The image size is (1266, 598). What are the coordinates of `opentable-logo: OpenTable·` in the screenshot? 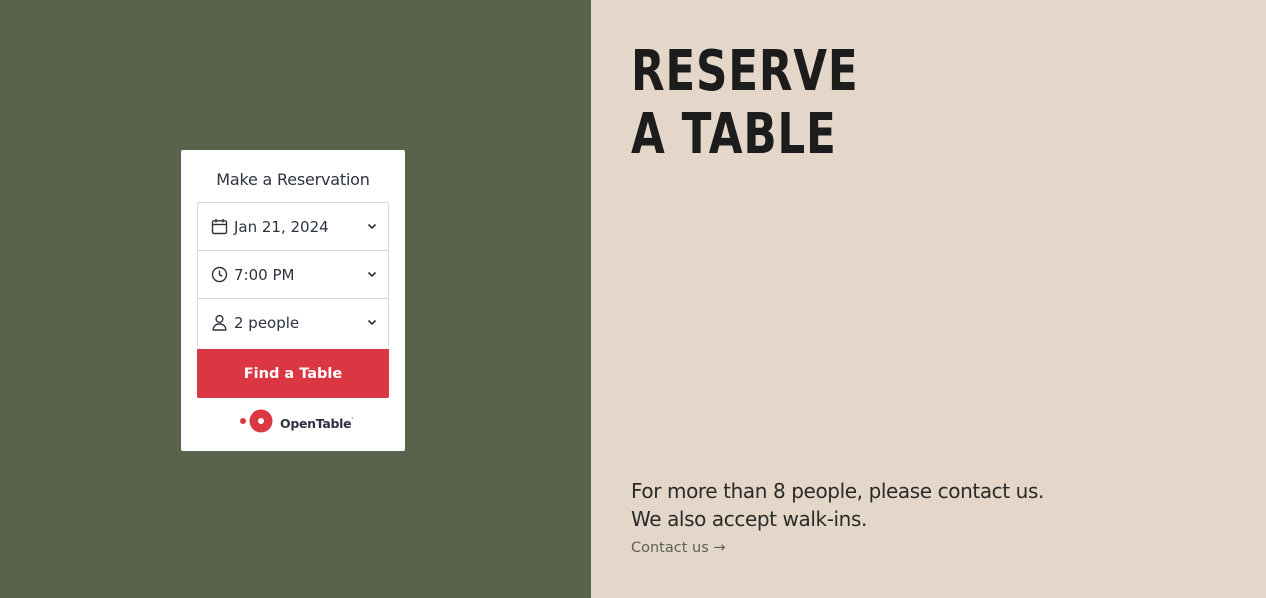 It's located at (296, 423).